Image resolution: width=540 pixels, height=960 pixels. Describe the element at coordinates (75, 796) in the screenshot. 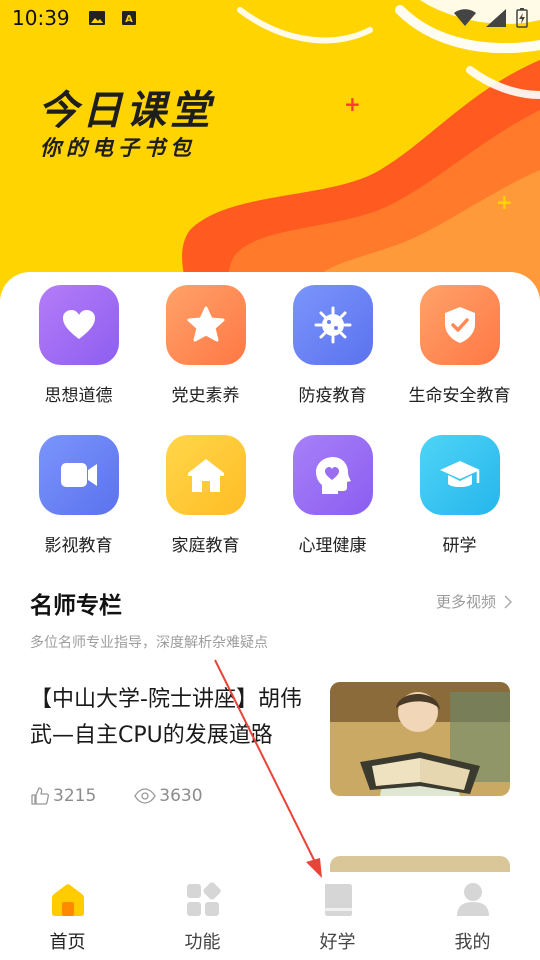

I see `likes-count: 3215` at that location.